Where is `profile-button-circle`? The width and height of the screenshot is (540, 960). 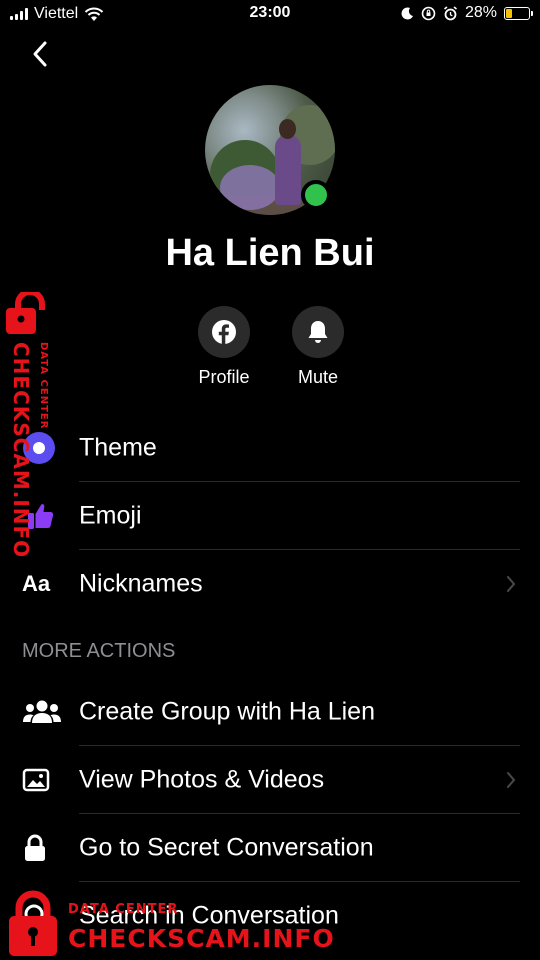 profile-button-circle is located at coordinates (224, 332).